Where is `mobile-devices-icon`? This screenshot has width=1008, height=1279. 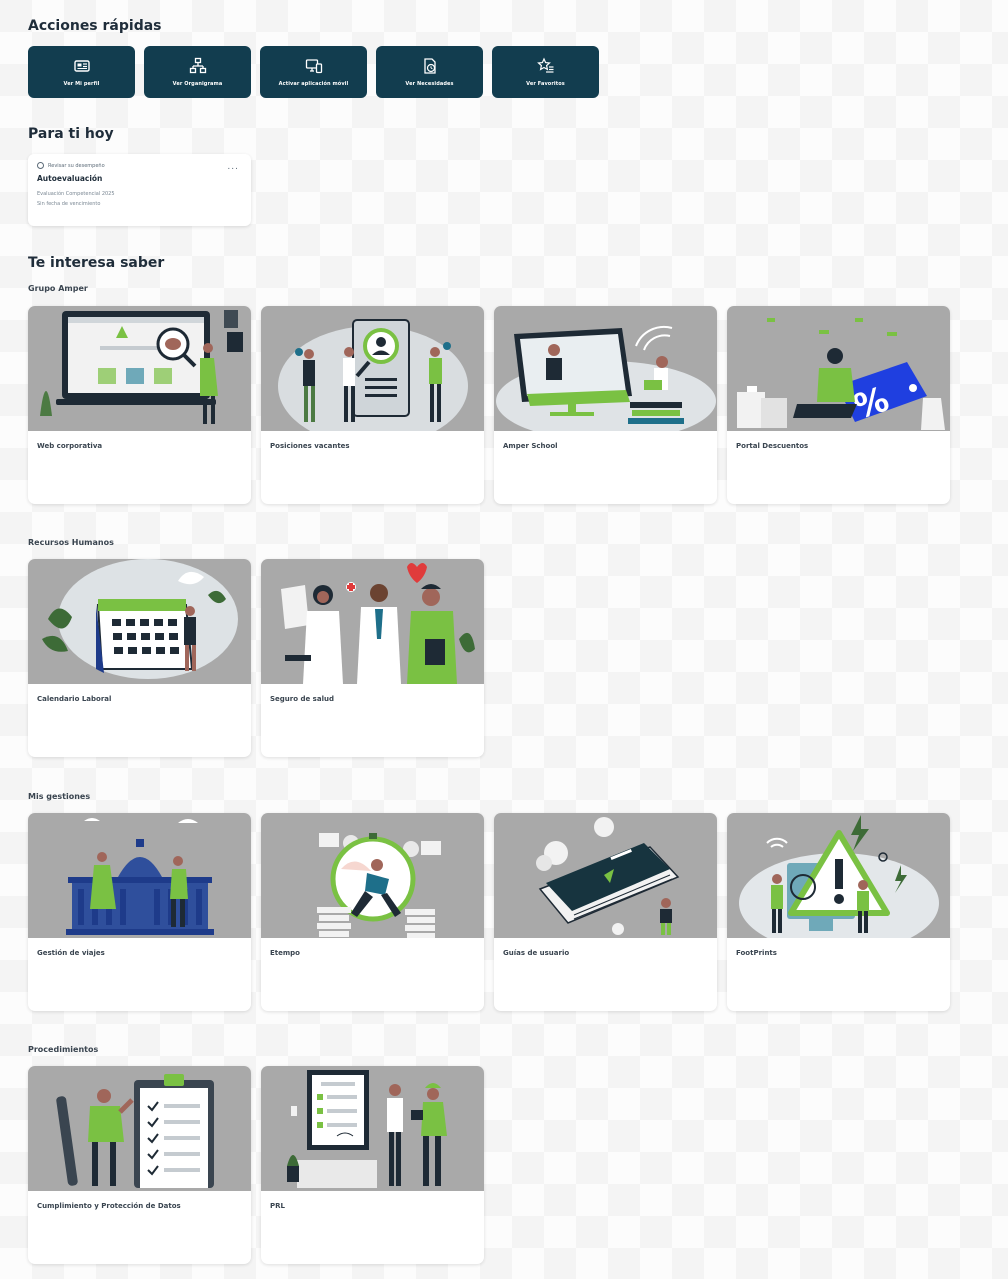 mobile-devices-icon is located at coordinates (313, 66).